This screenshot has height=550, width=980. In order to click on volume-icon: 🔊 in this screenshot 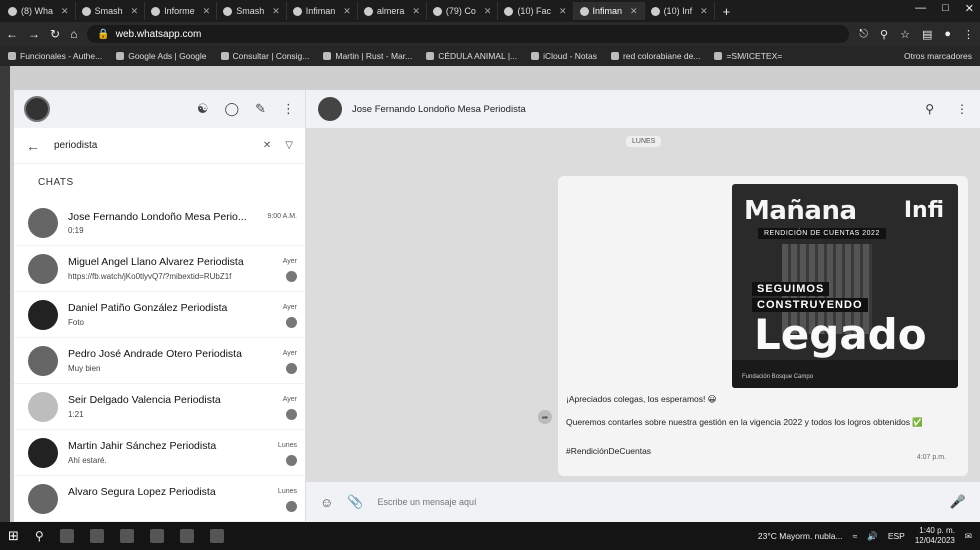, I will do `click(872, 536)`.